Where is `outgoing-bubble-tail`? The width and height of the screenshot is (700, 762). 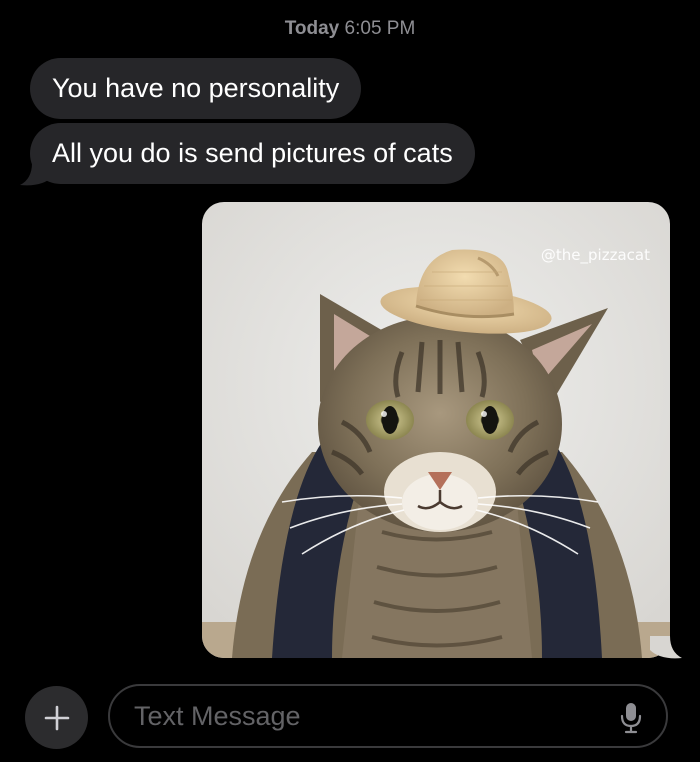 outgoing-bubble-tail is located at coordinates (666, 647).